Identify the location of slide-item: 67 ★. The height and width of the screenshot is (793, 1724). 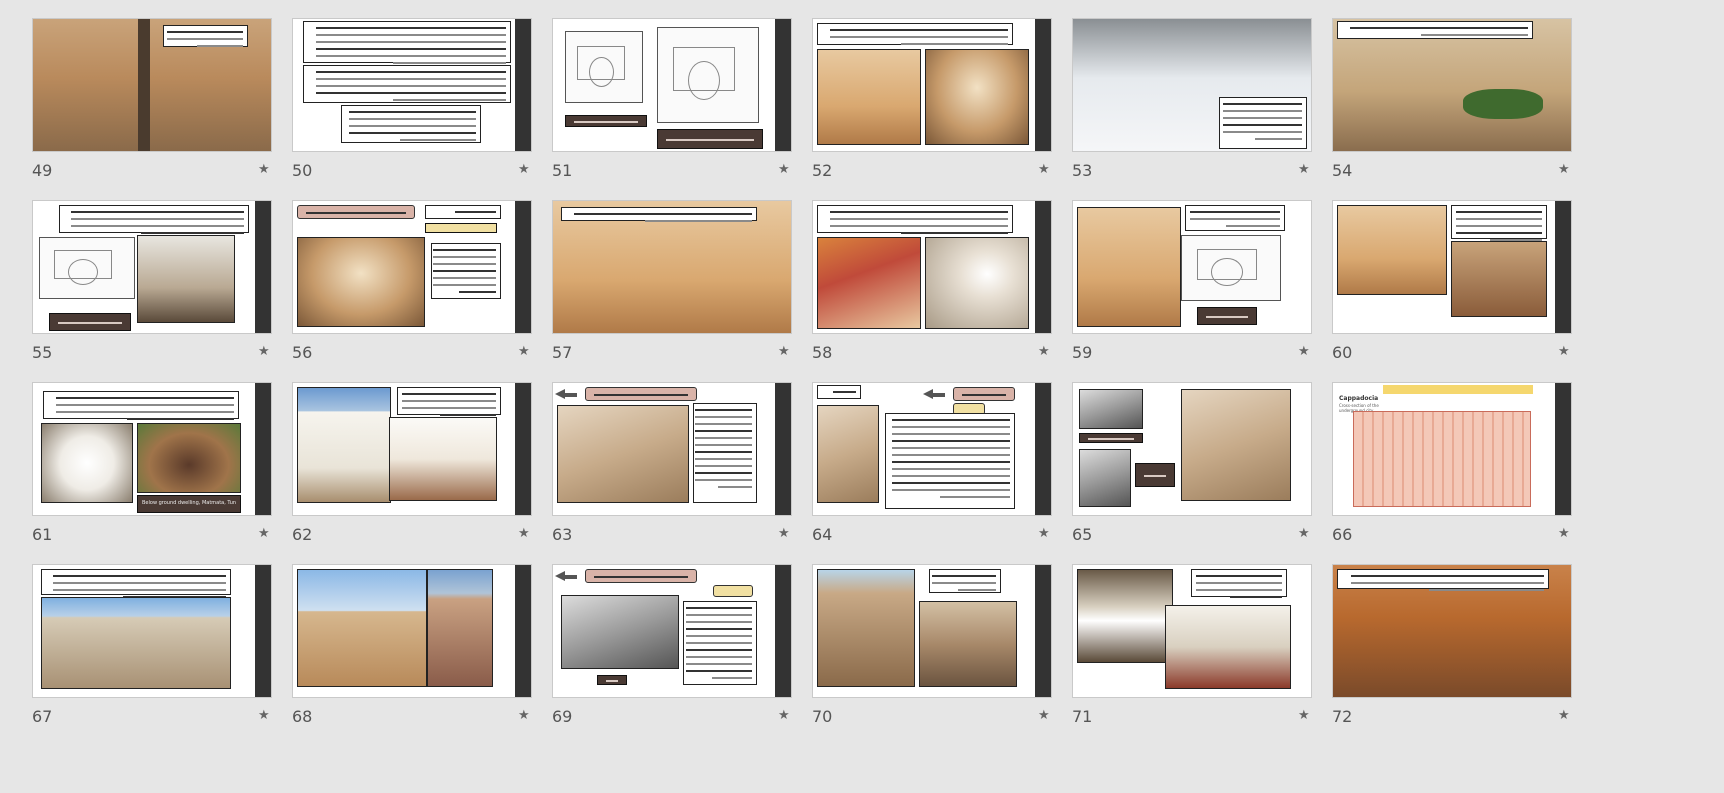
(152, 649).